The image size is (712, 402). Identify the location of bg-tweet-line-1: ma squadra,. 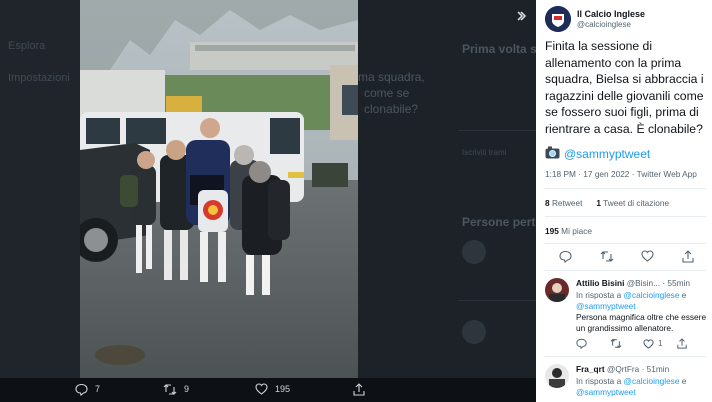
(391, 77).